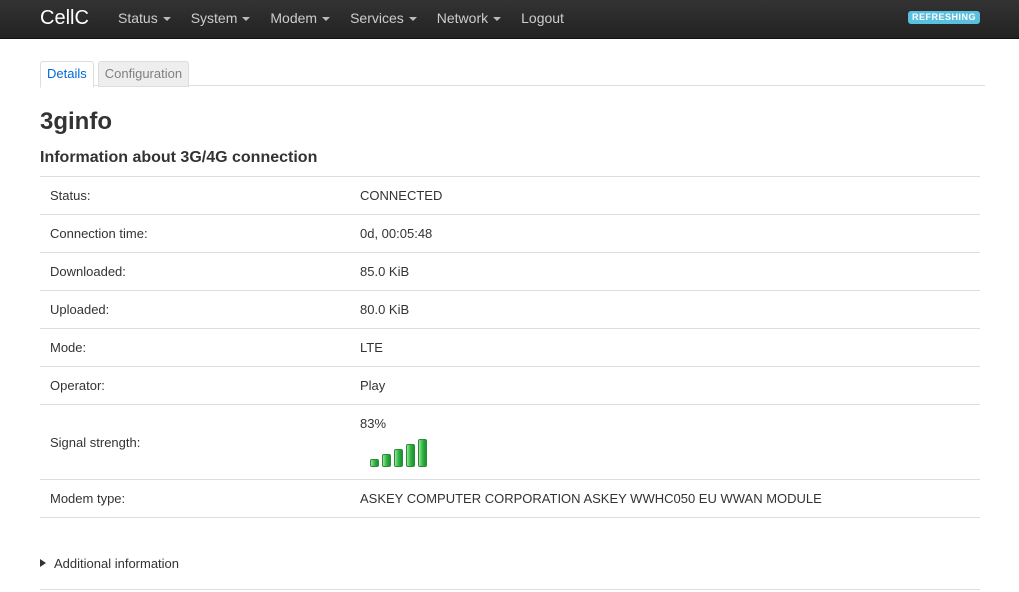 This screenshot has width=1019, height=592. Describe the element at coordinates (665, 195) in the screenshot. I see `row-value: CONNECTED` at that location.